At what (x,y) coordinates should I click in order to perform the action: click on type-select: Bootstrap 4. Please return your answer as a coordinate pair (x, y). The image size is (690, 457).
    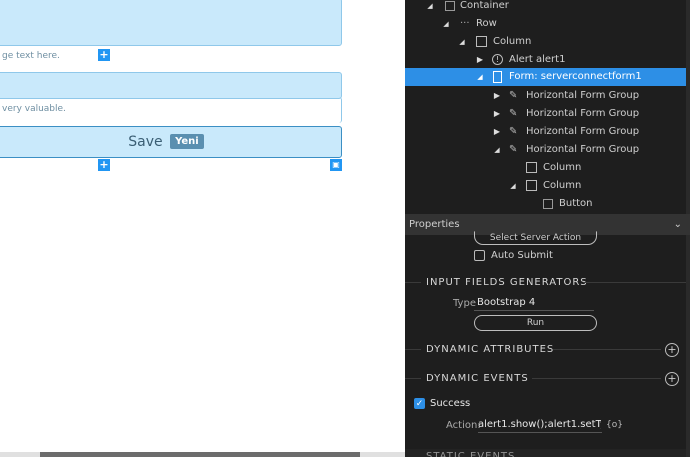
    Looking at the image, I should click on (506, 302).